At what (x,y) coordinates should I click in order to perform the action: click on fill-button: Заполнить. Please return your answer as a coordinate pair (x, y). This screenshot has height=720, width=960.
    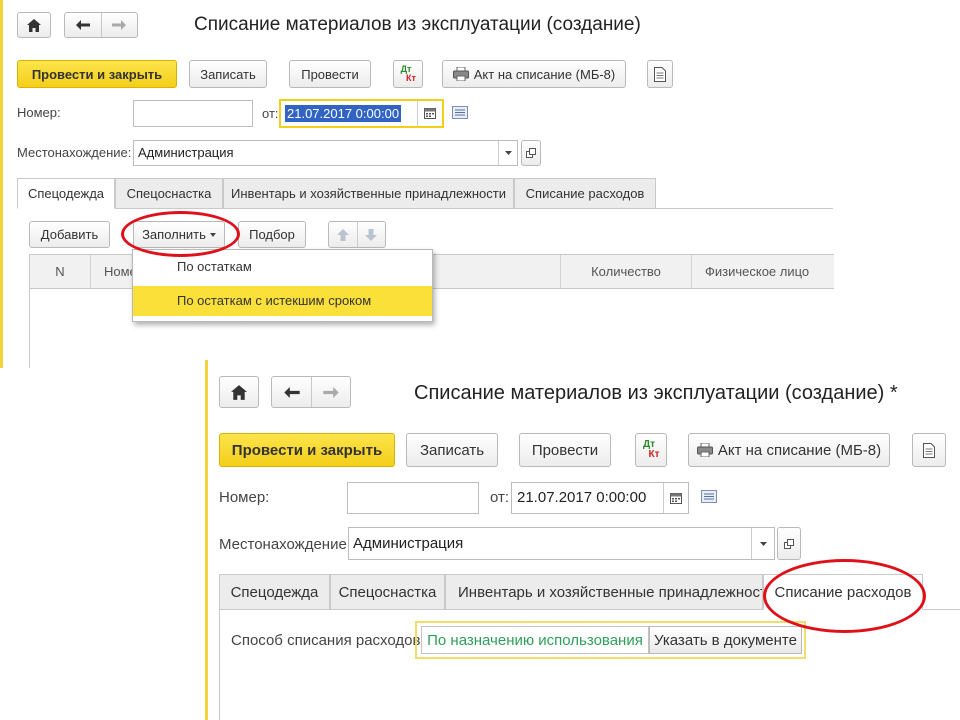
    Looking at the image, I should click on (179, 234).